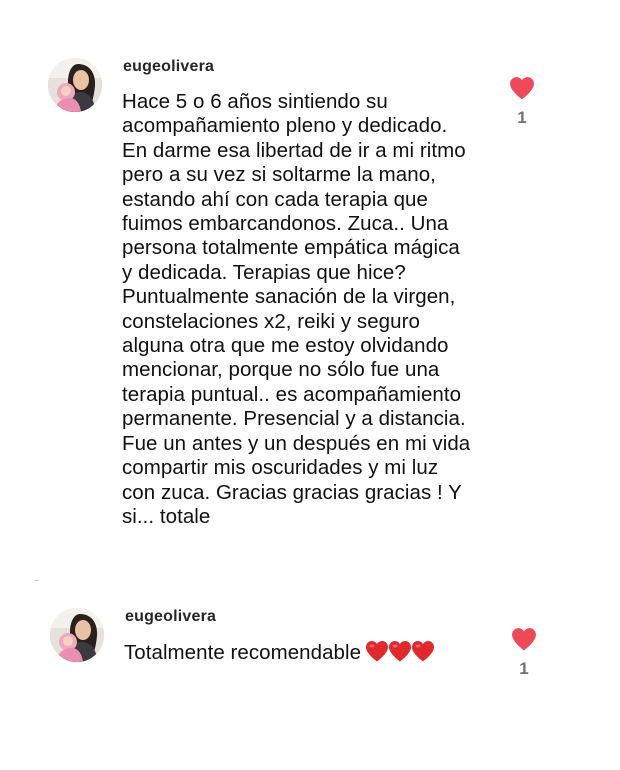 This screenshot has height=770, width=620. I want to click on heart-emoji-group, so click(400, 654).